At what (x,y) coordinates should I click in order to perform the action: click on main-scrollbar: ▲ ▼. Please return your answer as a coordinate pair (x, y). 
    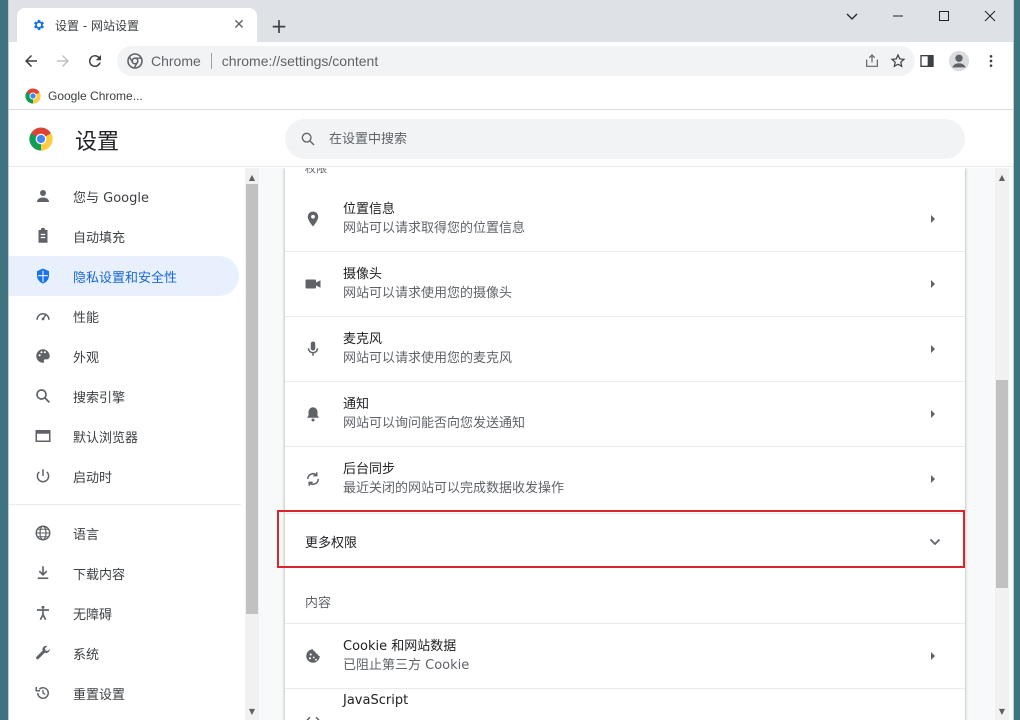
    Looking at the image, I should click on (1002, 444).